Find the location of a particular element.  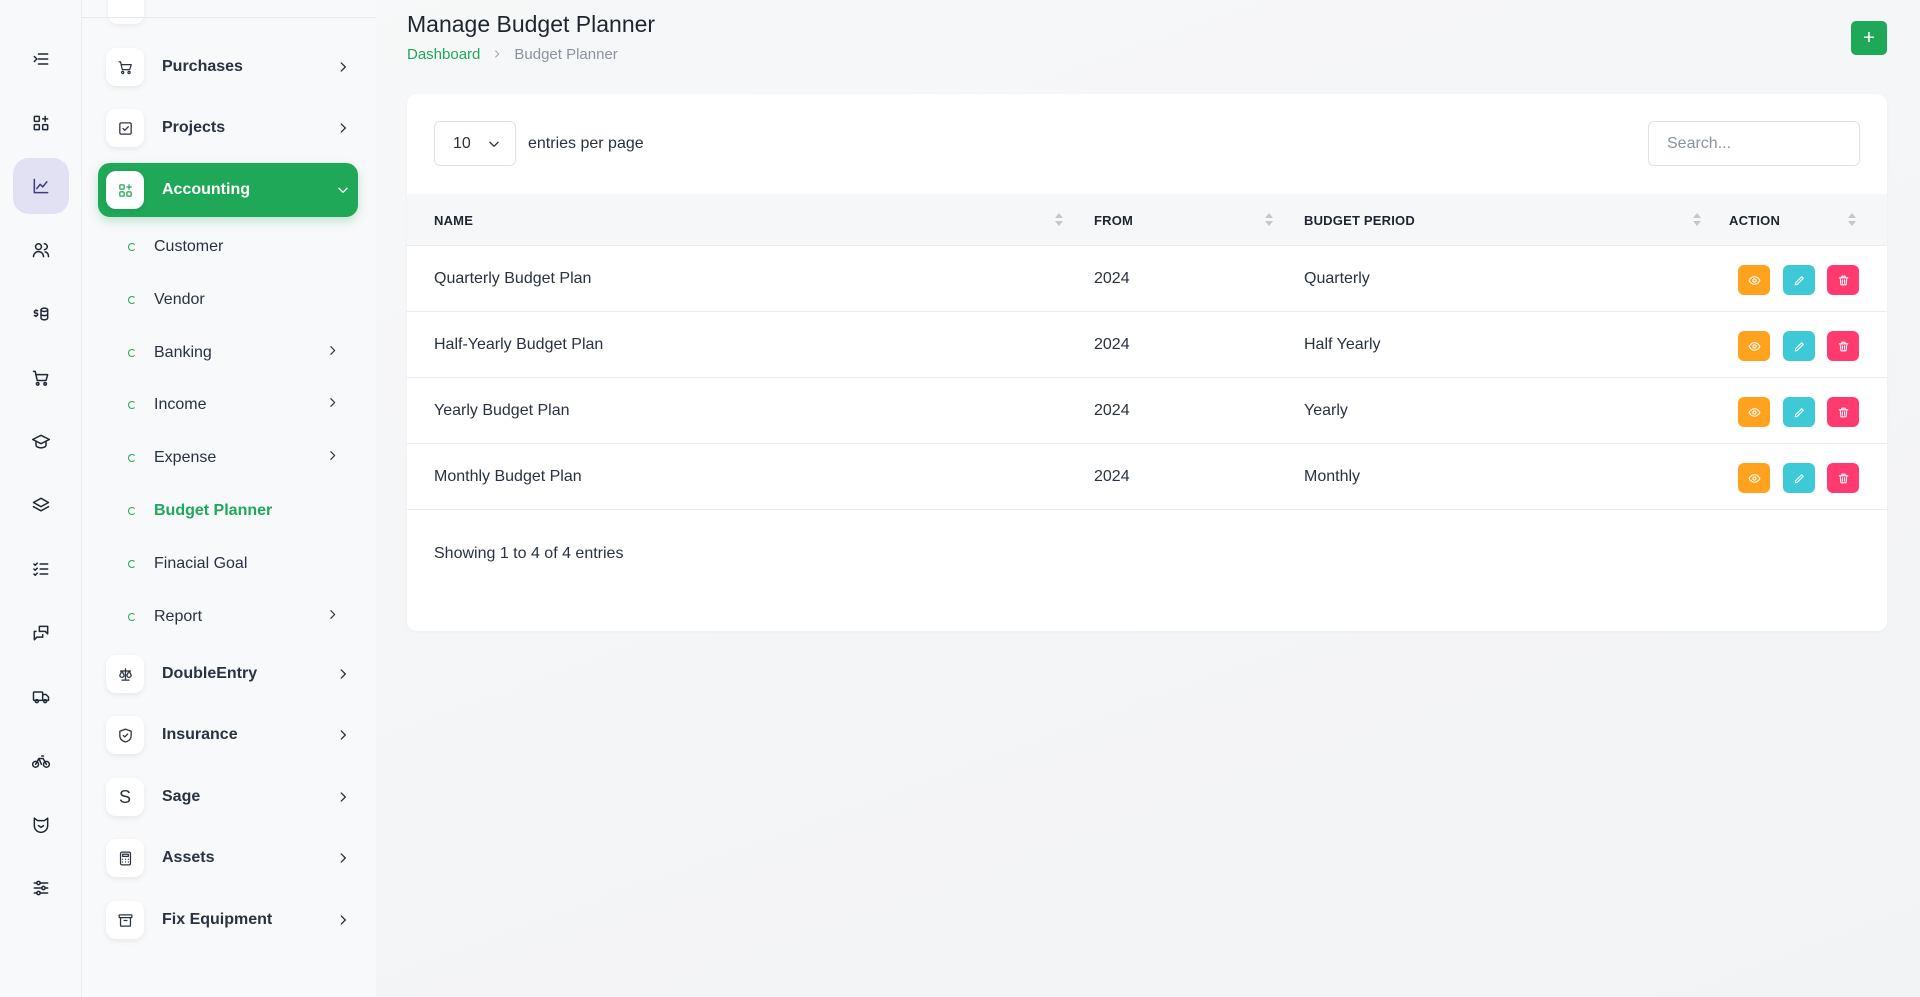

truck-icon is located at coordinates (41, 697).